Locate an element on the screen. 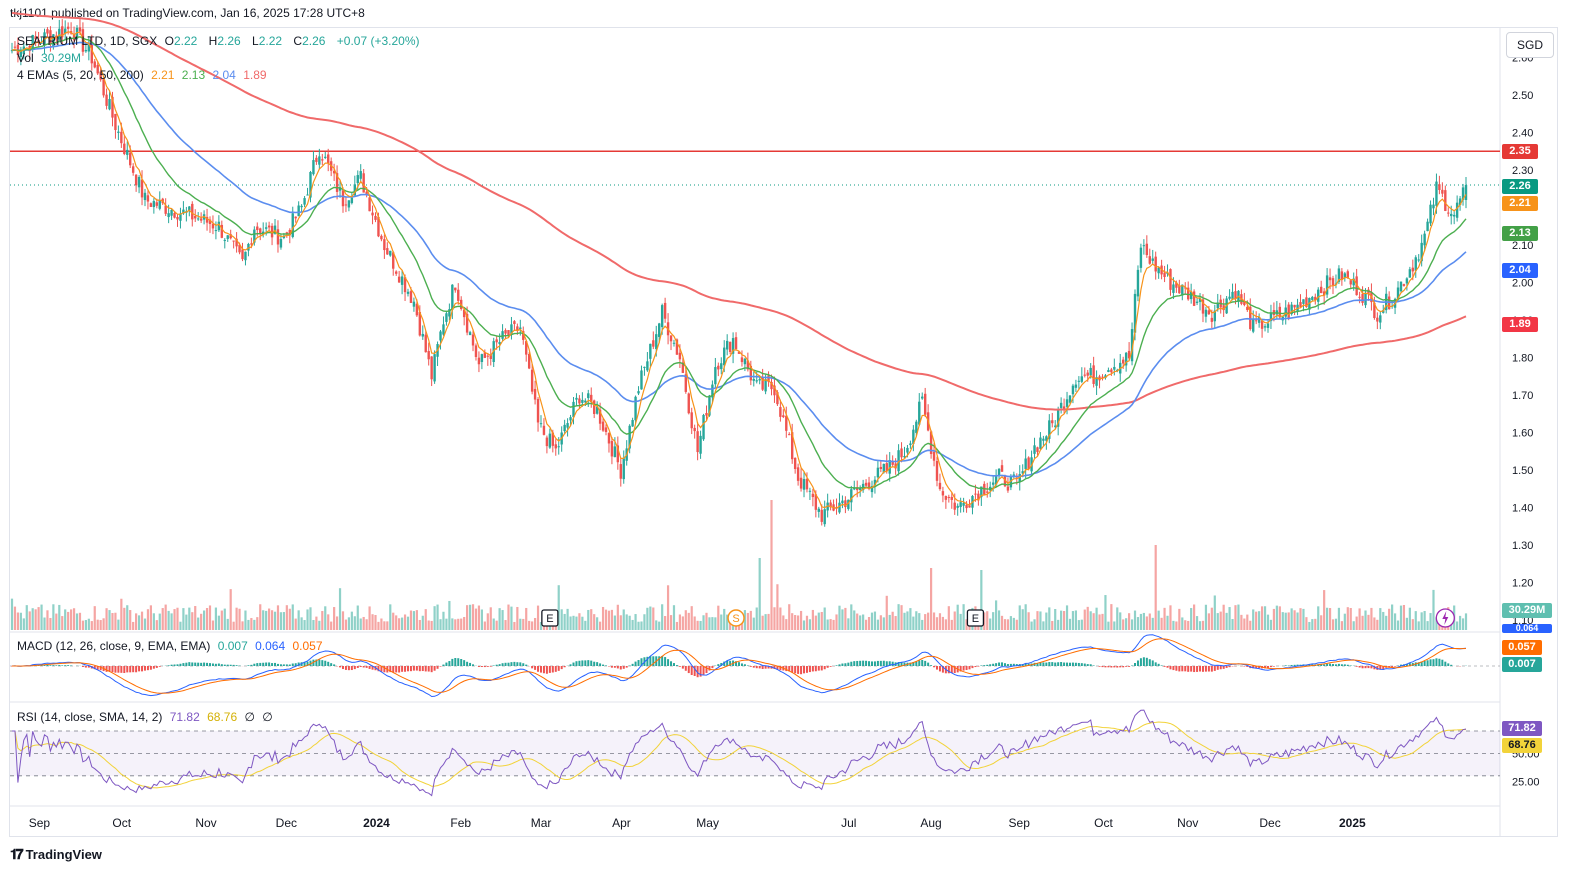 This screenshot has width=1590, height=883. tag-macd-signal: 0.057 is located at coordinates (1522, 647).